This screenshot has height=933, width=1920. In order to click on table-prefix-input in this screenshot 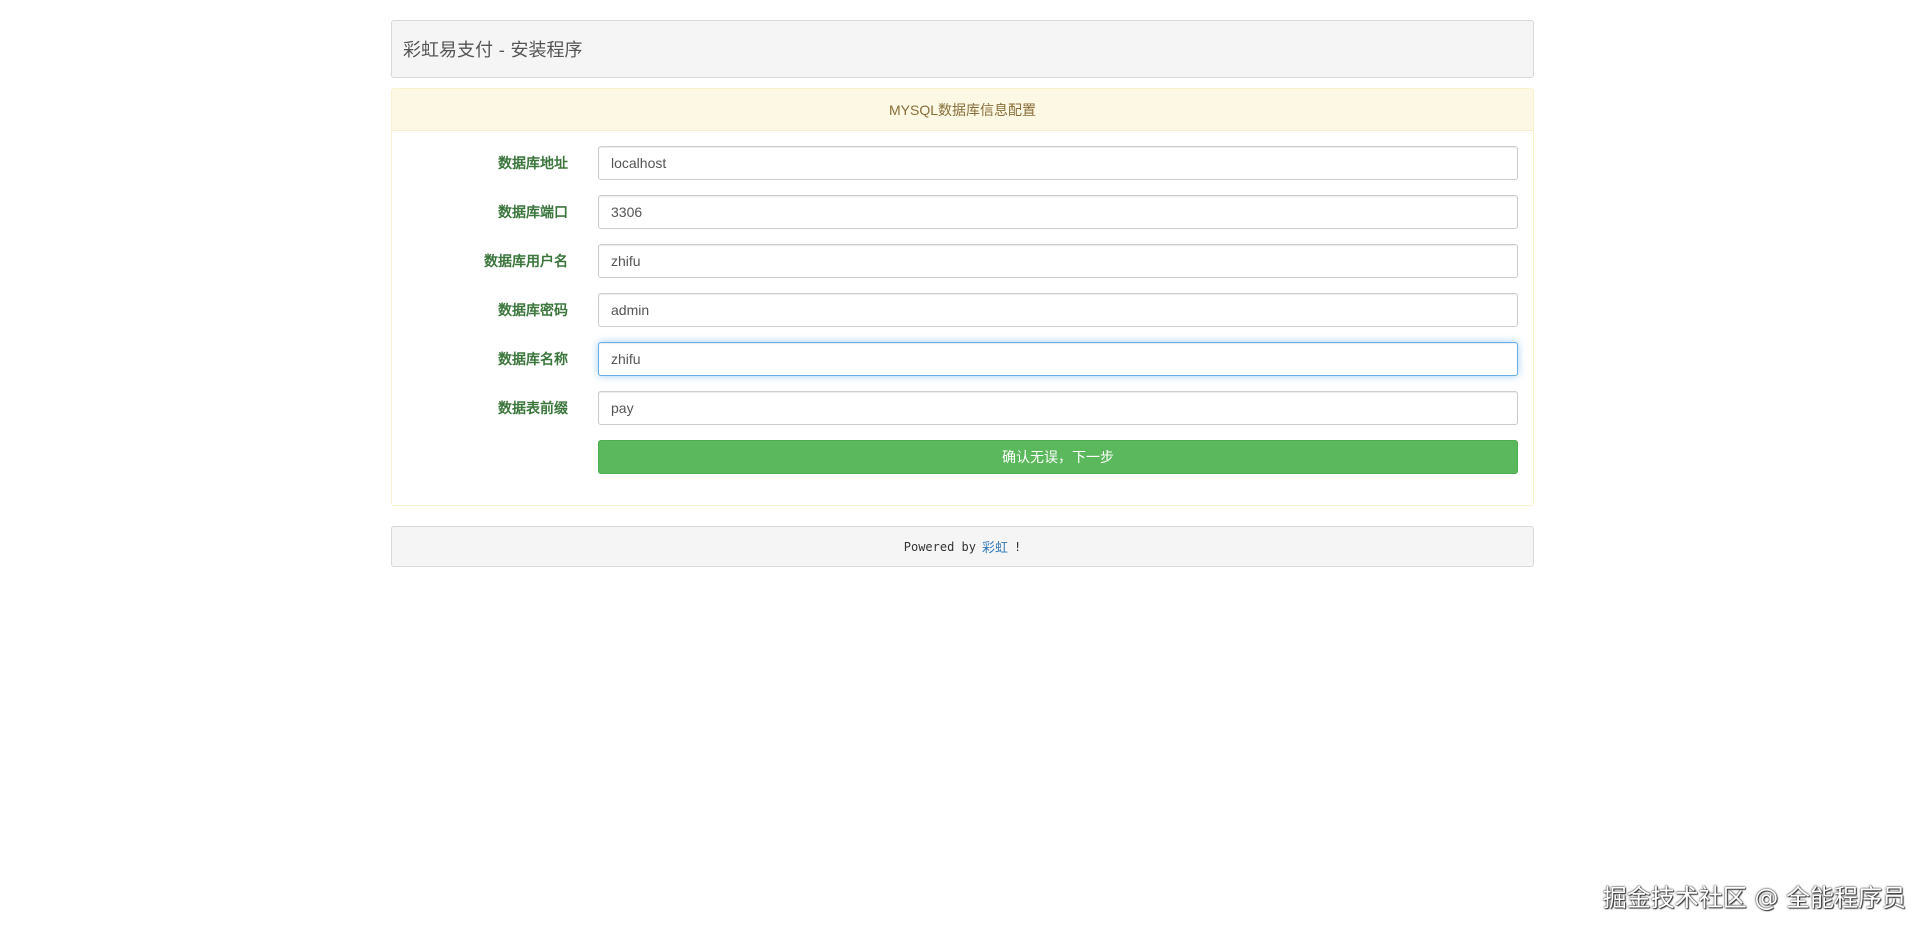, I will do `click(1058, 408)`.